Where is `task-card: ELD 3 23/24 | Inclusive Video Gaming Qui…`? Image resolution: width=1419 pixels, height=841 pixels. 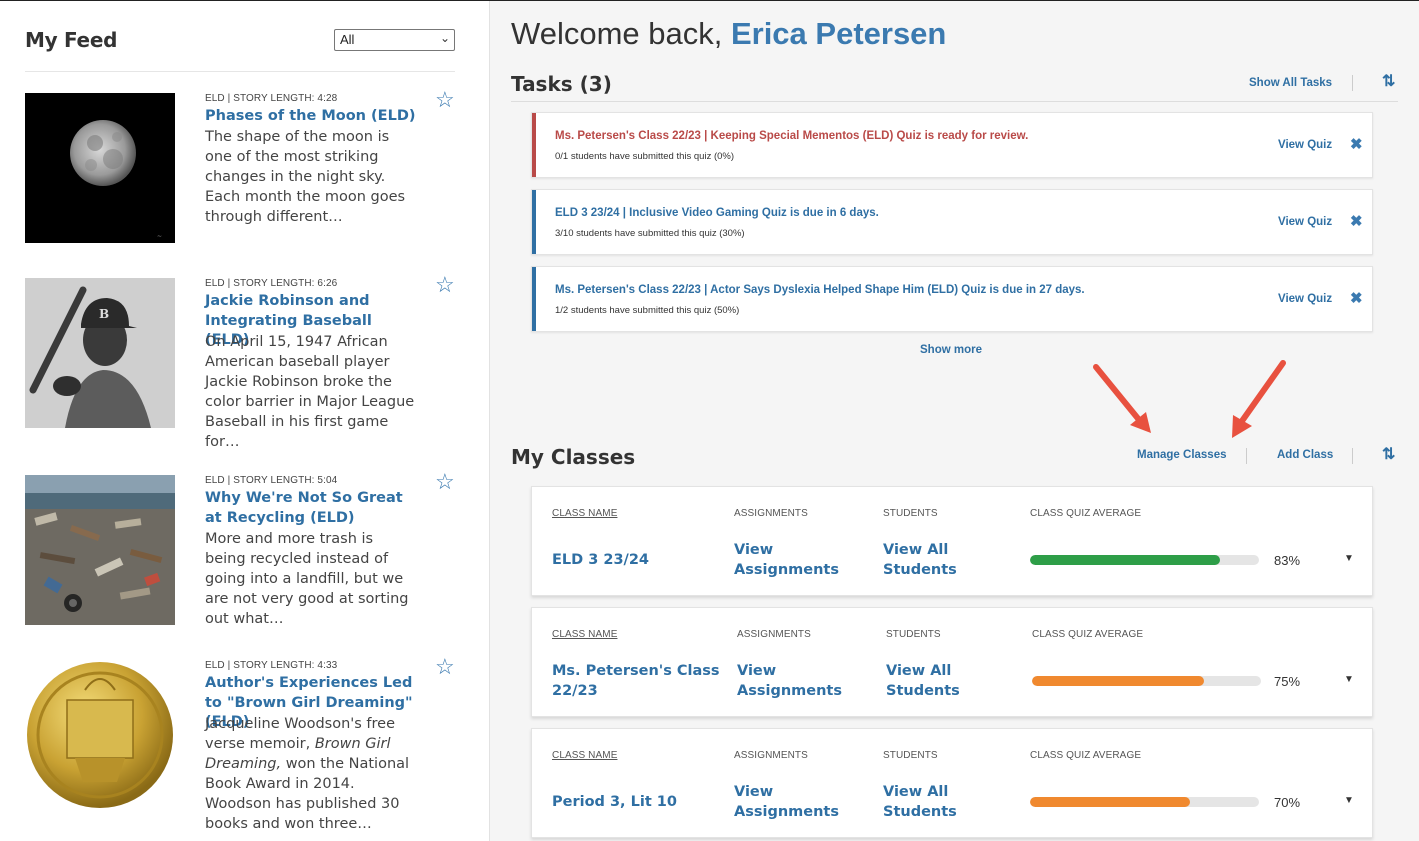
task-card: ELD 3 23/24 | Inclusive Video Gaming Qui… is located at coordinates (952, 222).